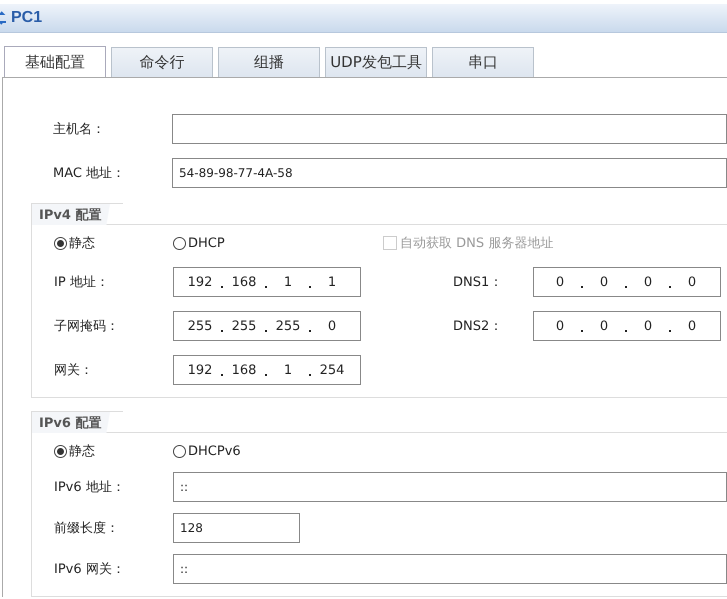 The width and height of the screenshot is (727, 599). Describe the element at coordinates (89, 173) in the screenshot. I see `field-label: MAC 地址：` at that location.